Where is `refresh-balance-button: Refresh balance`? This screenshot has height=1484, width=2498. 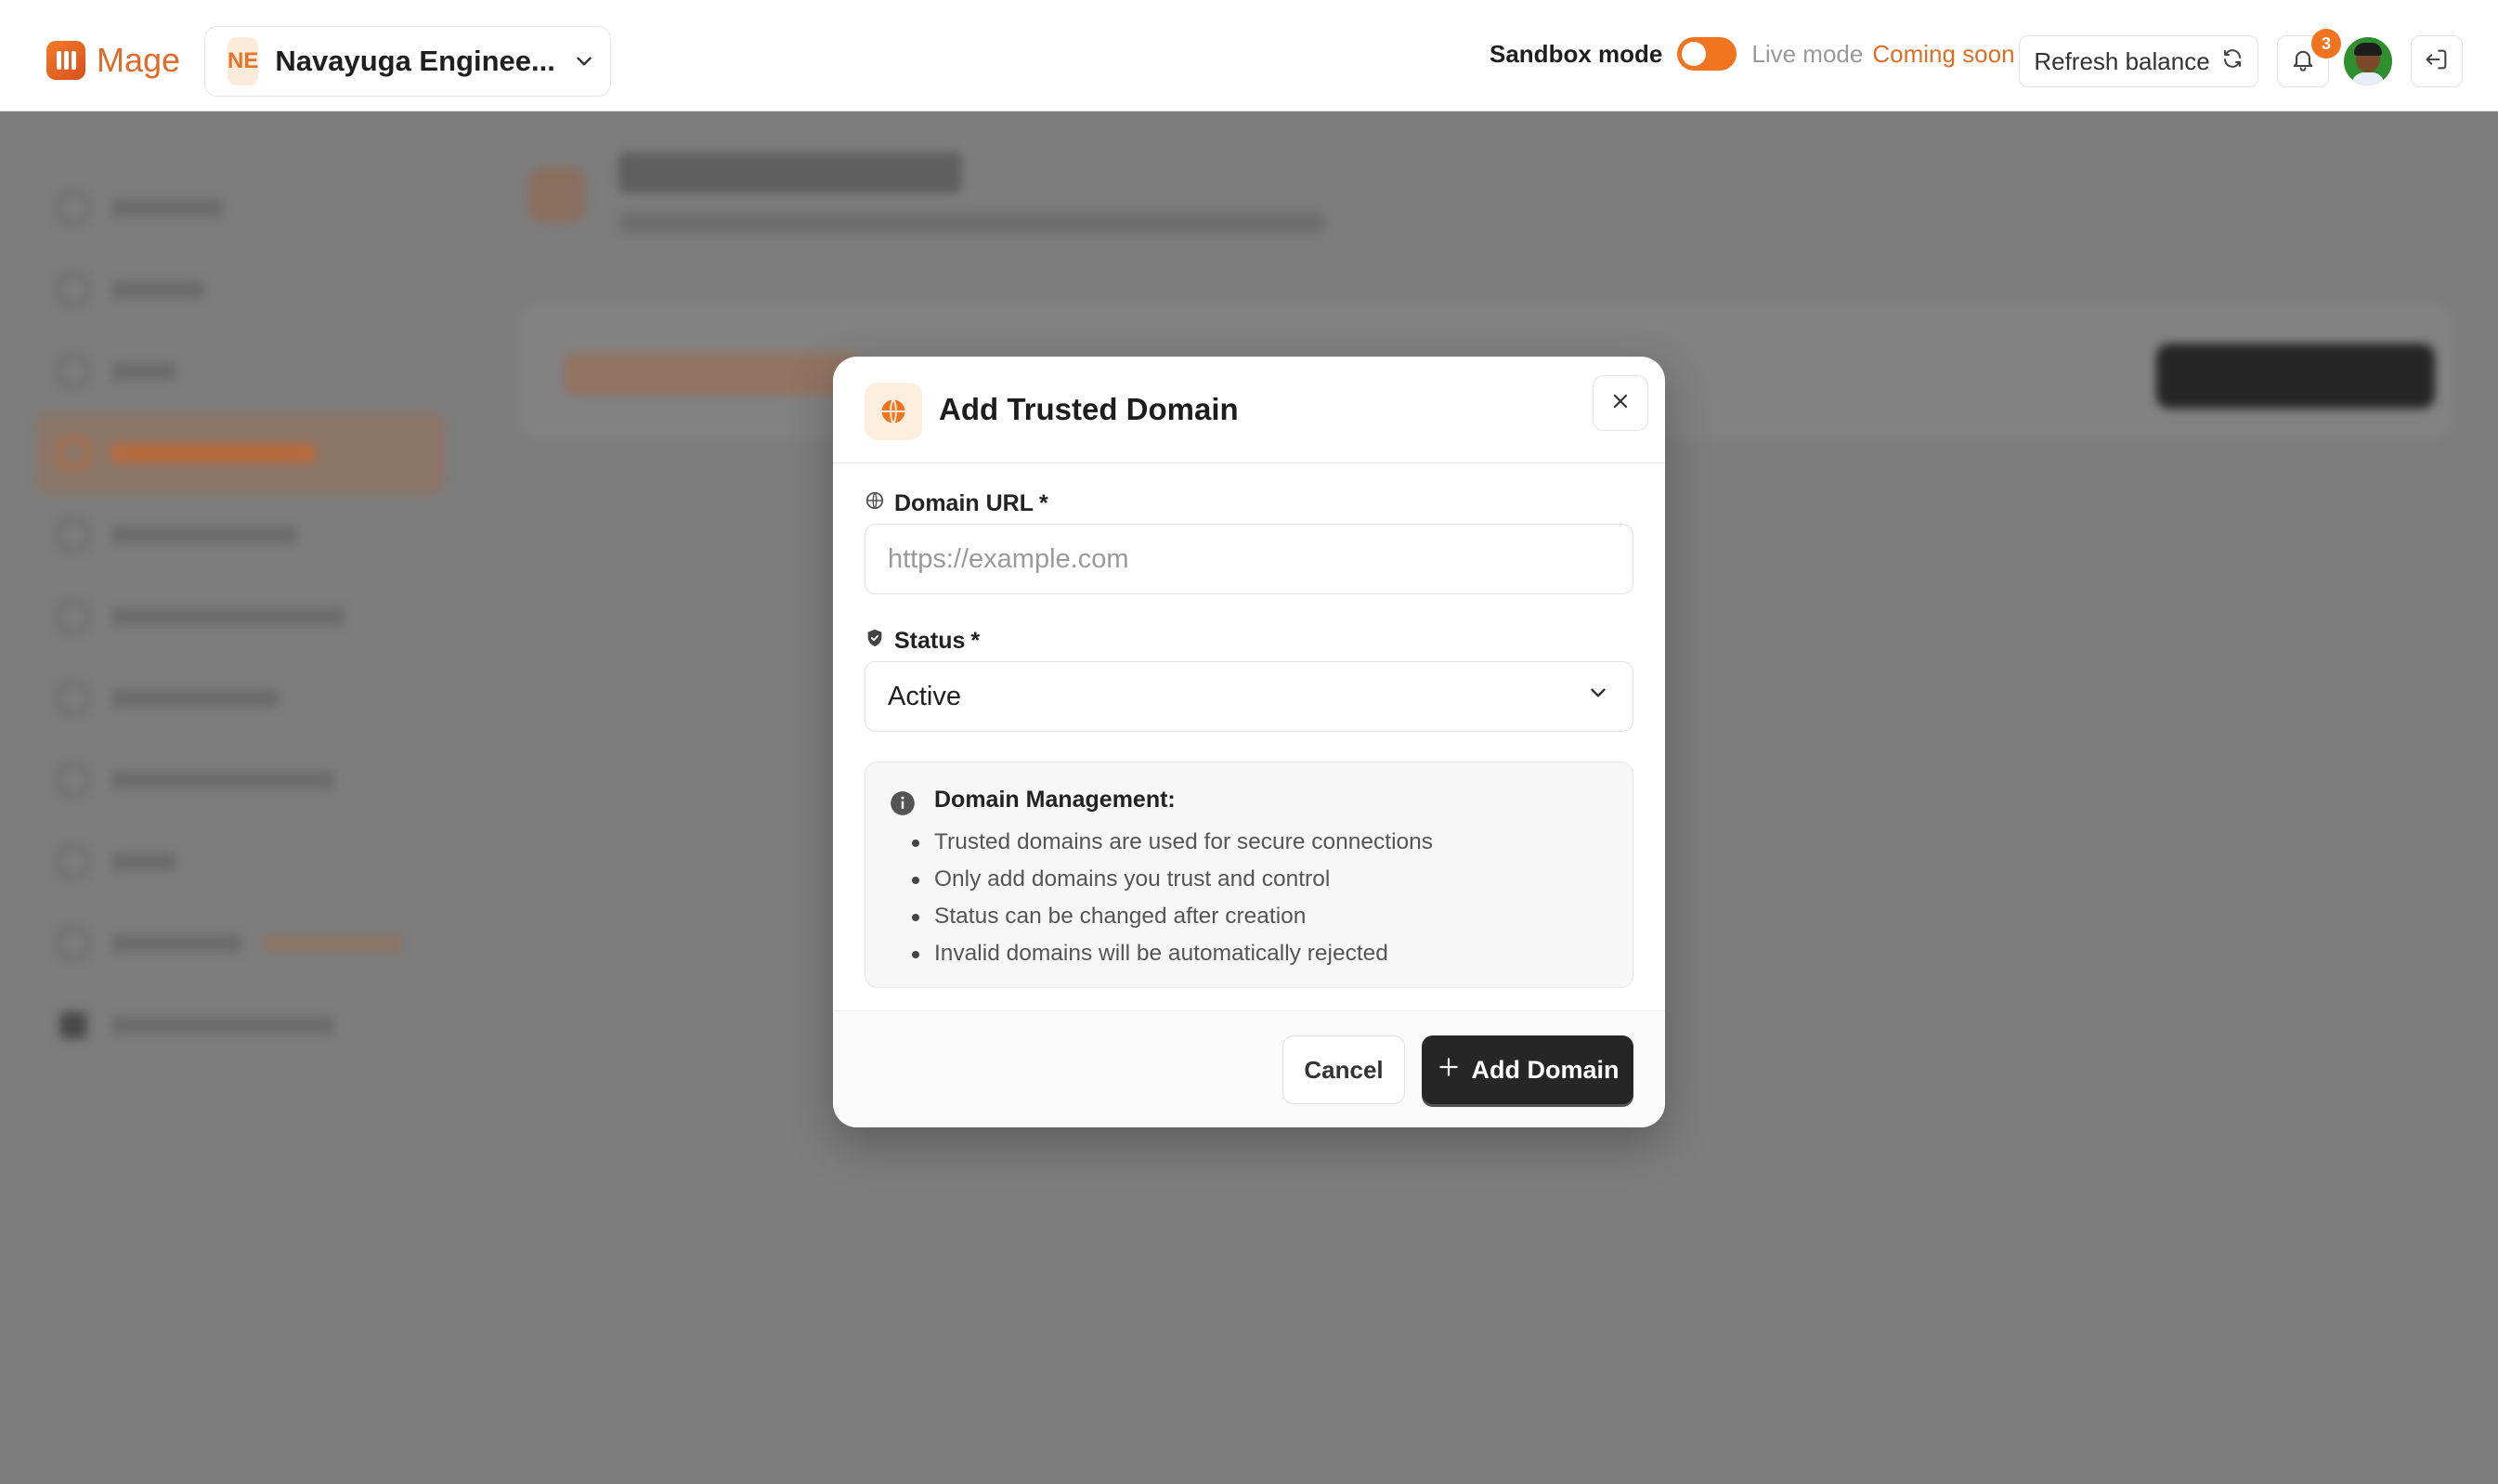
refresh-balance-button: Refresh balance is located at coordinates (2138, 61).